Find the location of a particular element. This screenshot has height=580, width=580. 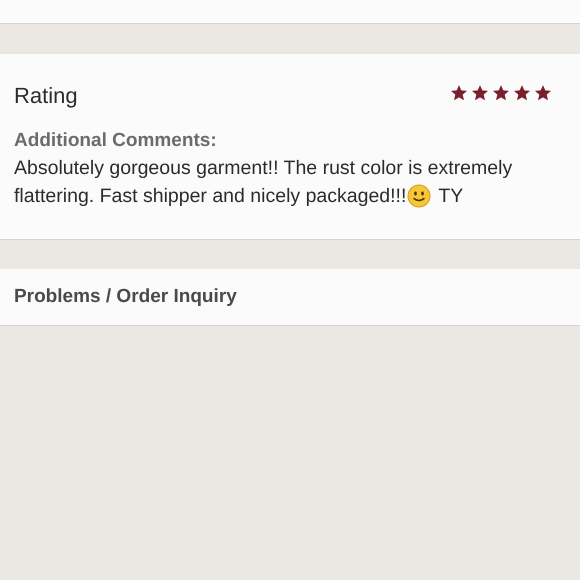

comment-signoff: TY is located at coordinates (451, 196).